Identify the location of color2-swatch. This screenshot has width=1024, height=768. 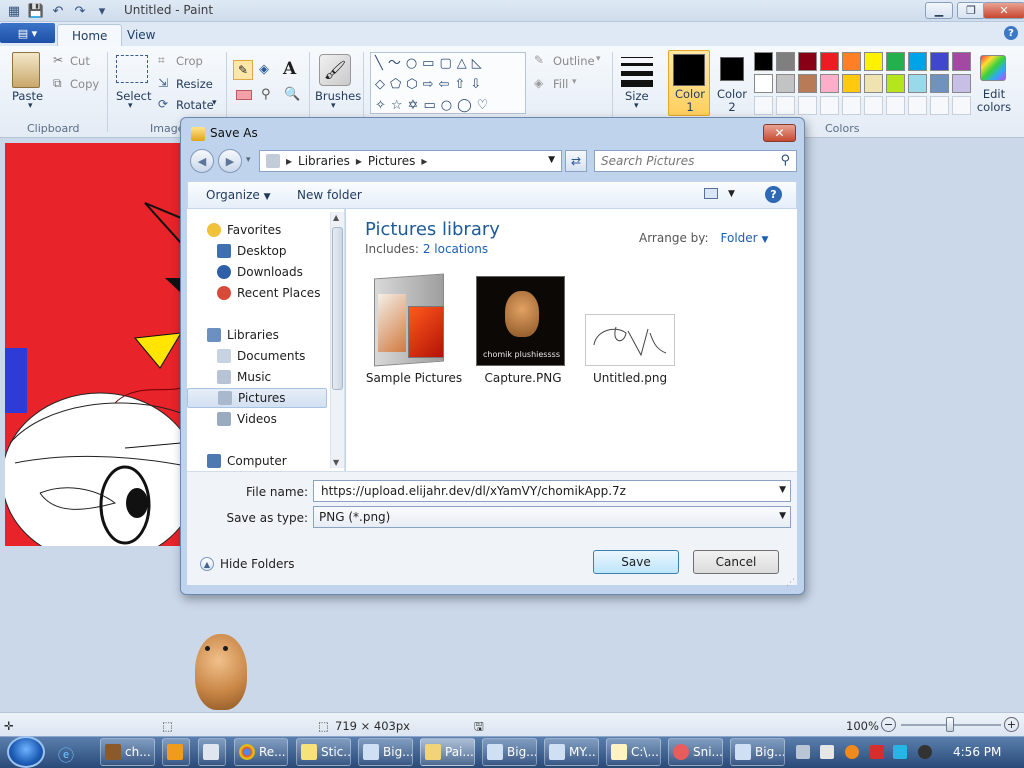
(732, 69).